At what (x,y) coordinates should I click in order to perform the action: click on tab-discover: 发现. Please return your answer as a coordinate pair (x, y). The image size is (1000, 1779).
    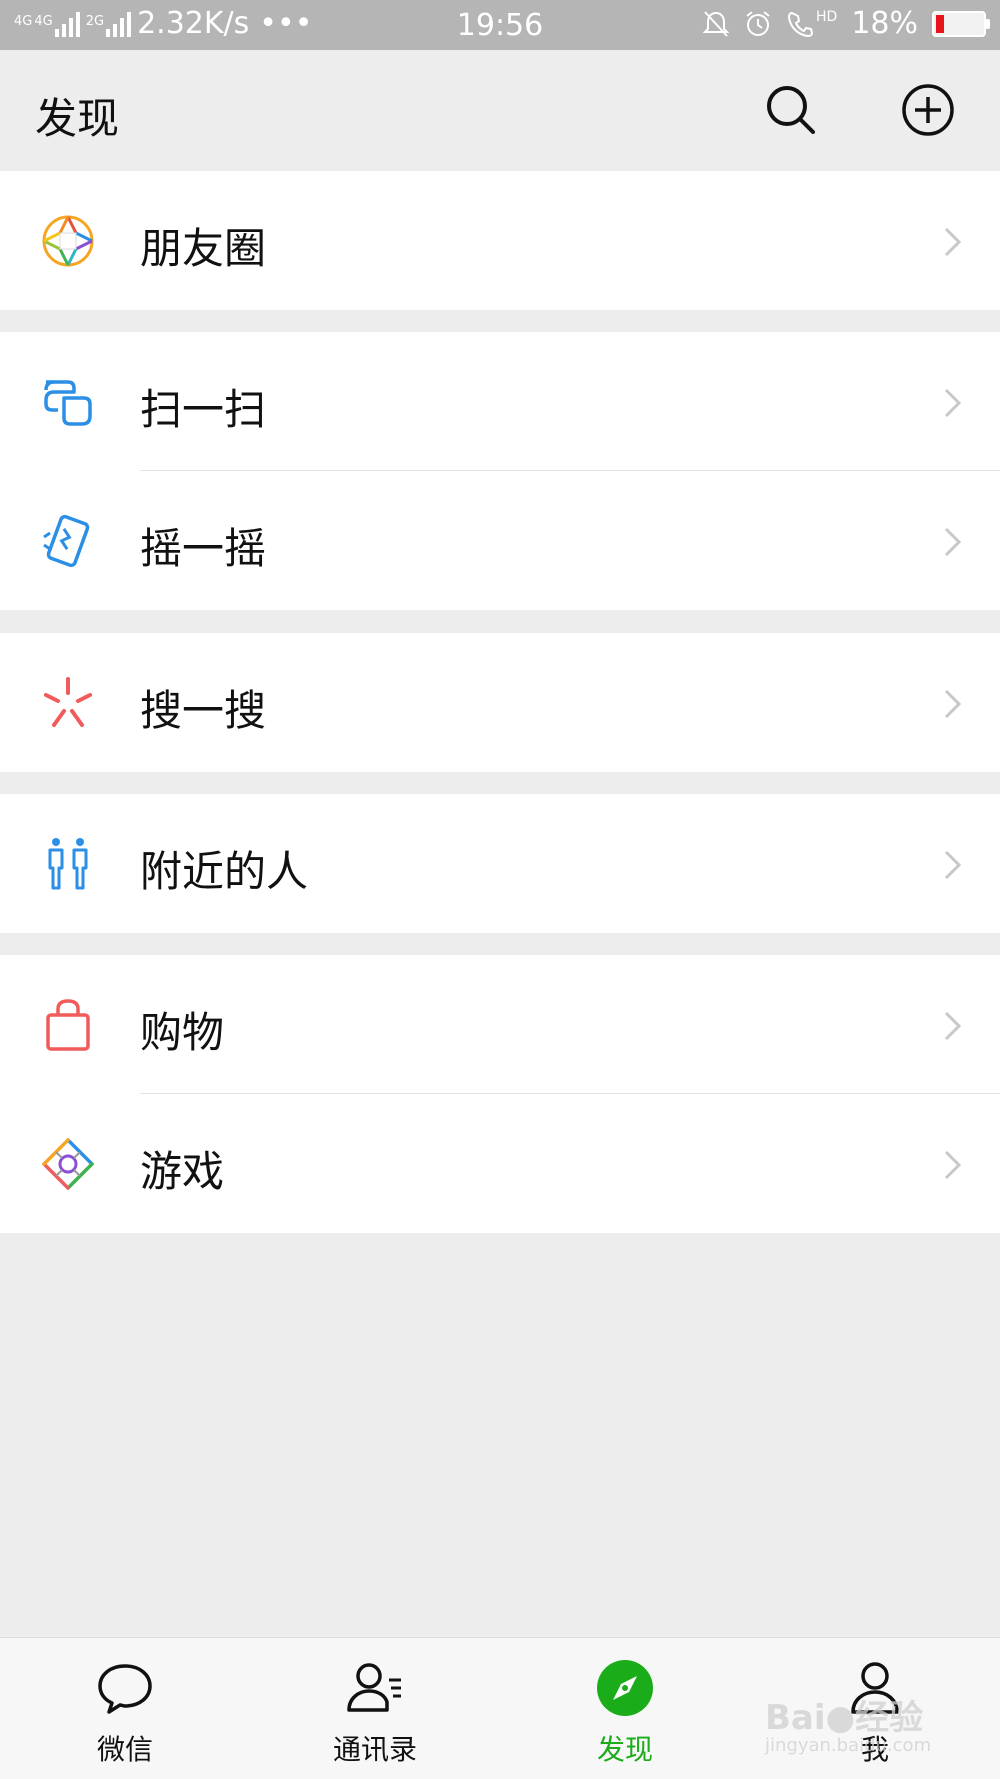
    Looking at the image, I should click on (625, 1708).